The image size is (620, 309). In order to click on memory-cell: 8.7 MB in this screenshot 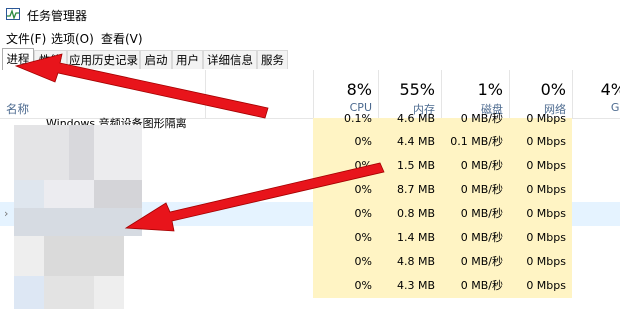, I will do `click(409, 190)`.